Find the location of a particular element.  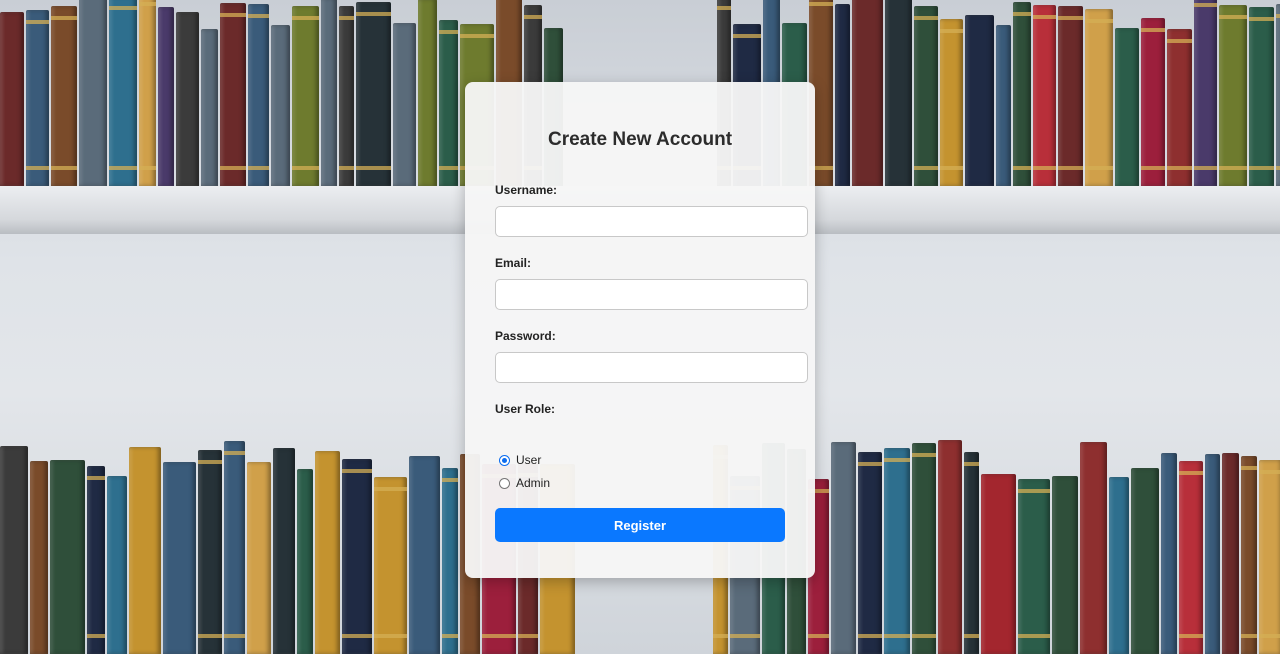

radio-user is located at coordinates (504, 460).